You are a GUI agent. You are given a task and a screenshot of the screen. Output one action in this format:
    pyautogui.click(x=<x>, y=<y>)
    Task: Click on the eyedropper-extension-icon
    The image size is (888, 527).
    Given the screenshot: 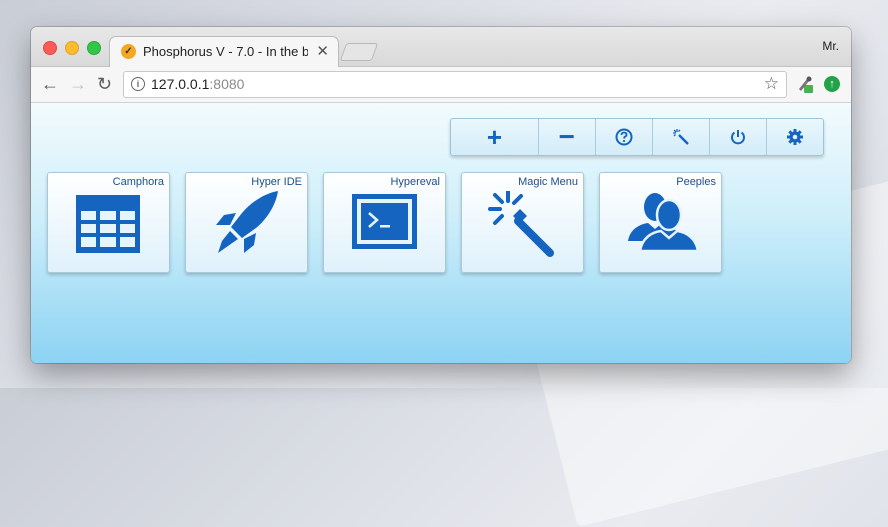 What is the action you would take?
    pyautogui.click(x=805, y=84)
    